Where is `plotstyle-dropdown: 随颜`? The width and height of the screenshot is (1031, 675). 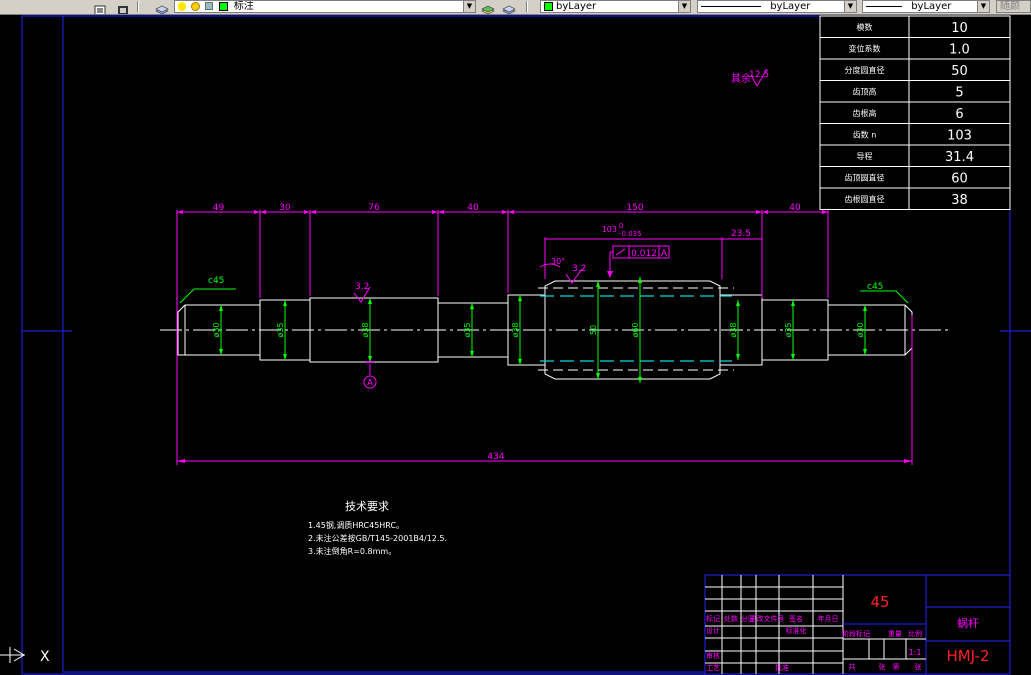 plotstyle-dropdown: 随颜 is located at coordinates (1013, 6).